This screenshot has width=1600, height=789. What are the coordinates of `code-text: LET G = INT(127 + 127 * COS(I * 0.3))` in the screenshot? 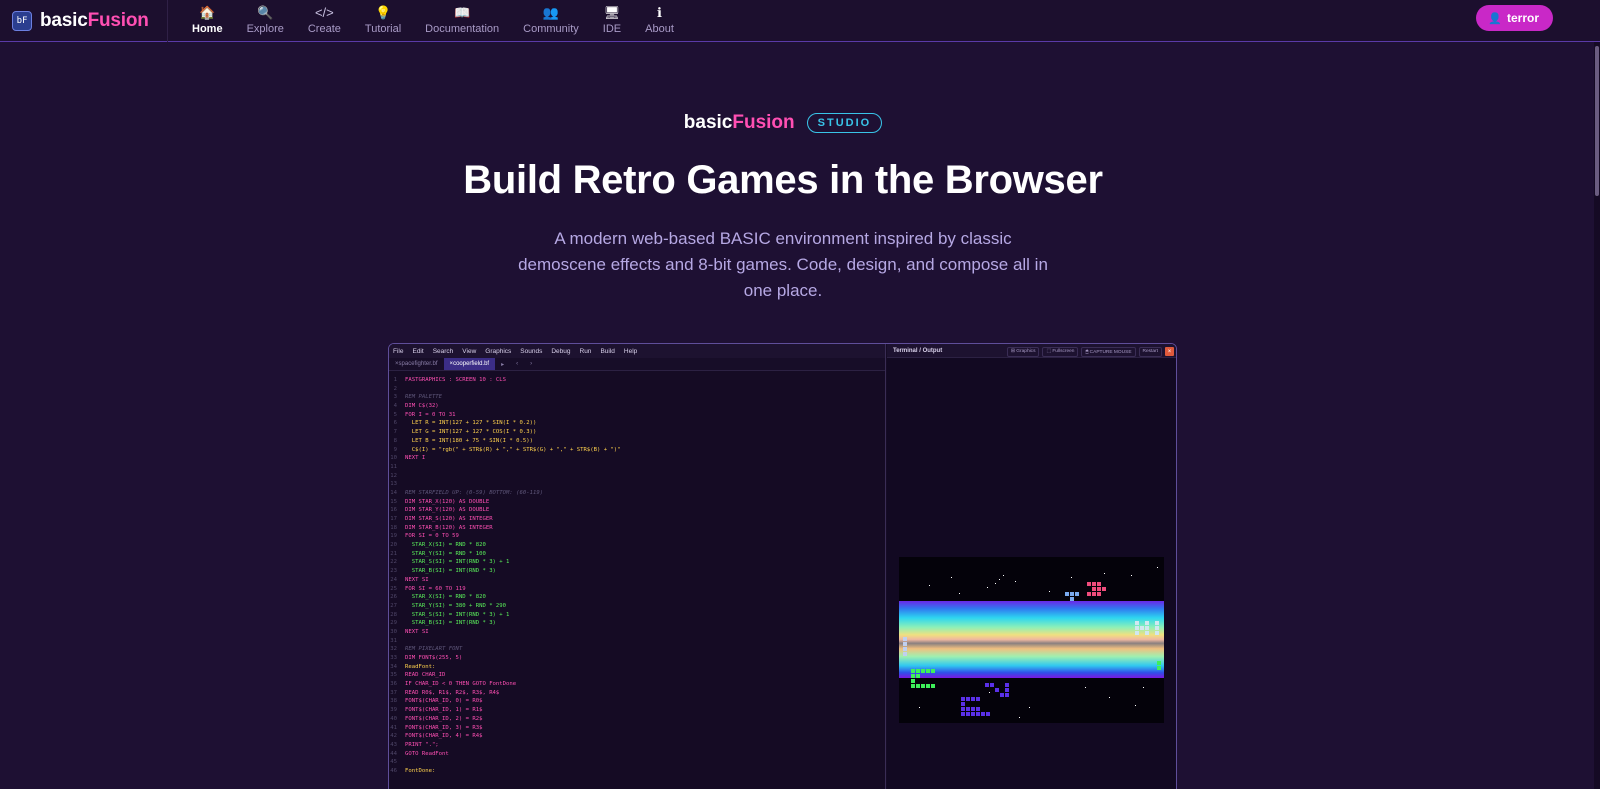 It's located at (471, 432).